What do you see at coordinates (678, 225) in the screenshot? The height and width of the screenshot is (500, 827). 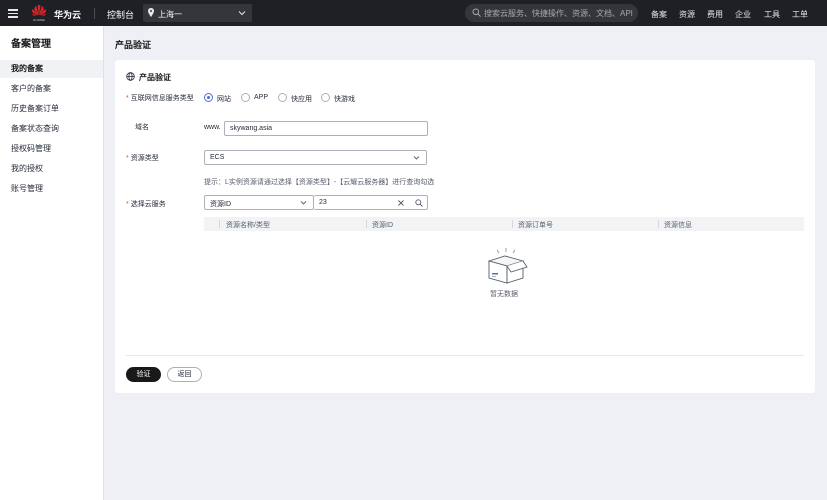 I see `column-header-resource-info: 资源信息` at bounding box center [678, 225].